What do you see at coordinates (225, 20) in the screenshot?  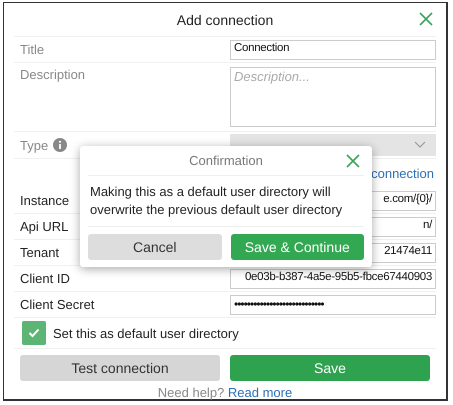 I see `dialog-title: Add connection` at bounding box center [225, 20].